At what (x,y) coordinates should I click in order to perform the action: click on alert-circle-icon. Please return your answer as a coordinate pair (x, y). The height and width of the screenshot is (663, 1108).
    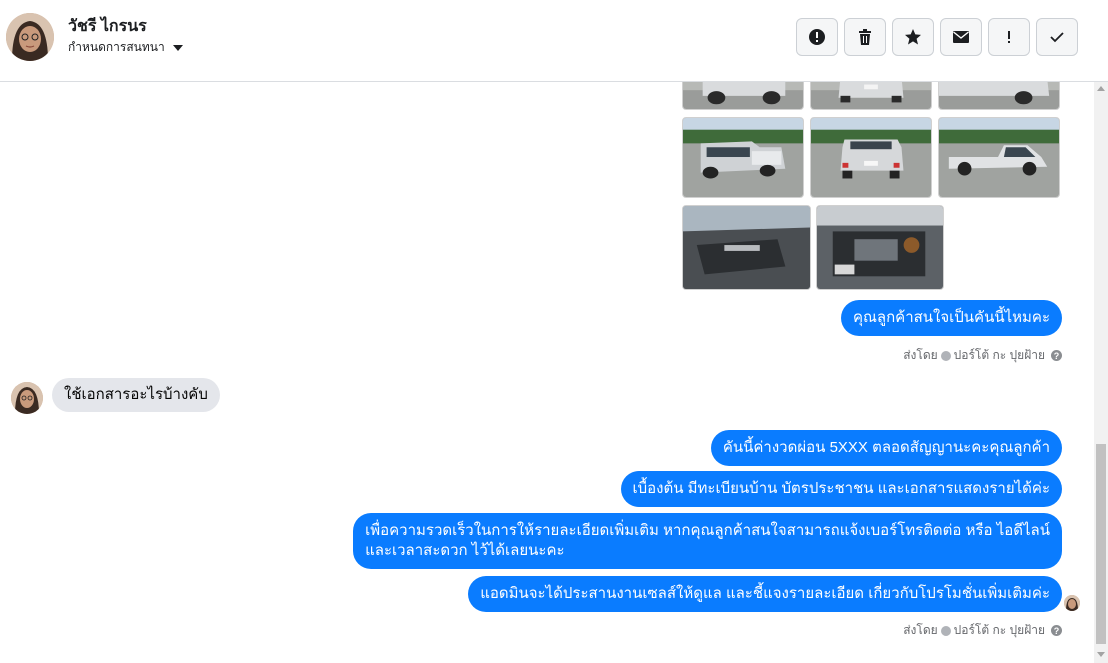
    Looking at the image, I should click on (817, 37).